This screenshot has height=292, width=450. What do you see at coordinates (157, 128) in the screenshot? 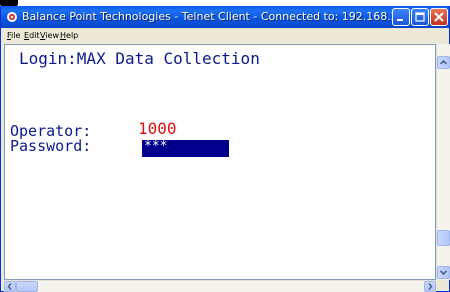
I see `operator-value: 1000` at bounding box center [157, 128].